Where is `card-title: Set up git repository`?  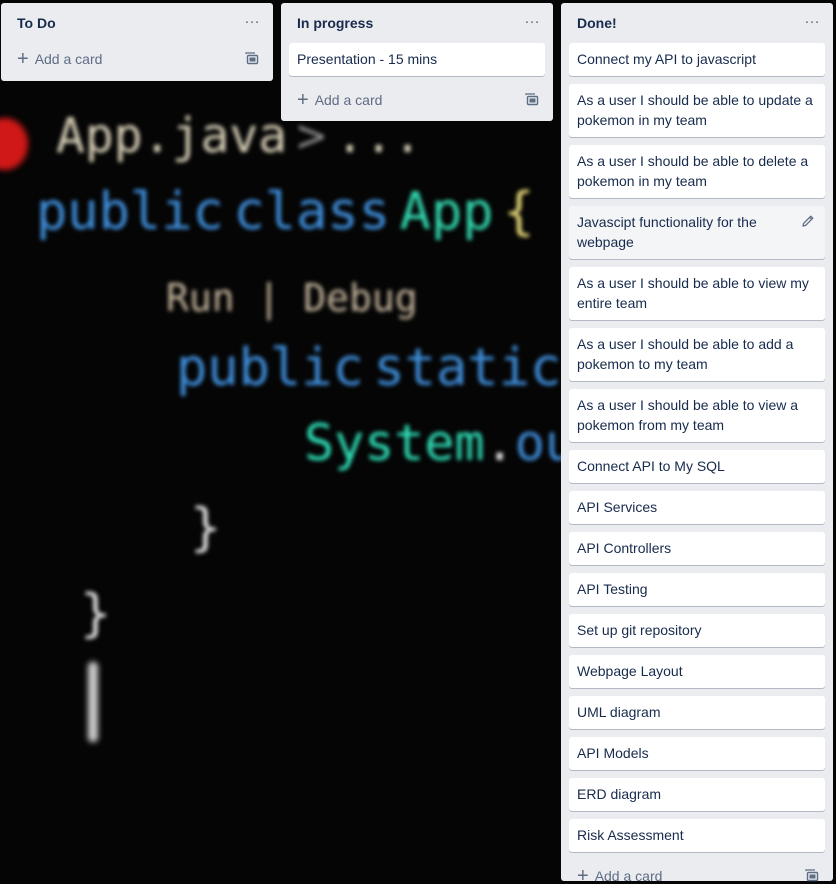
card-title: Set up git repository is located at coordinates (639, 630).